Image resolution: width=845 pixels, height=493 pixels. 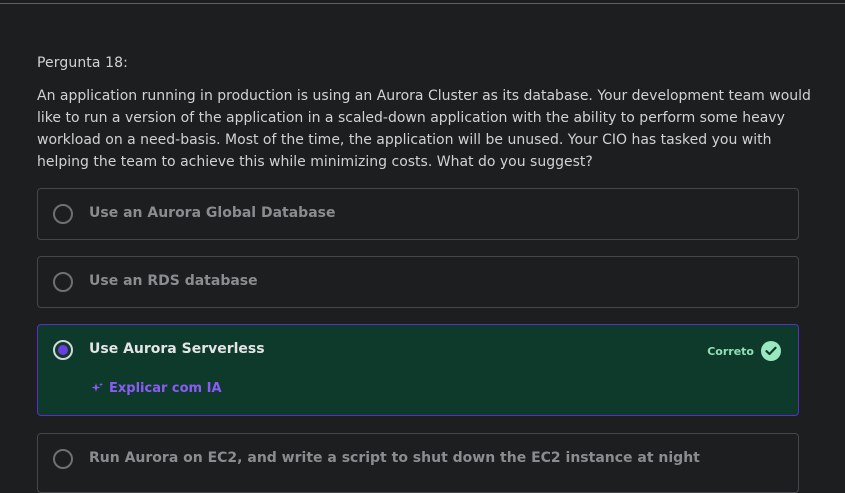 What do you see at coordinates (177, 349) in the screenshot?
I see `answer-option-label: Use Aurora Serverless` at bounding box center [177, 349].